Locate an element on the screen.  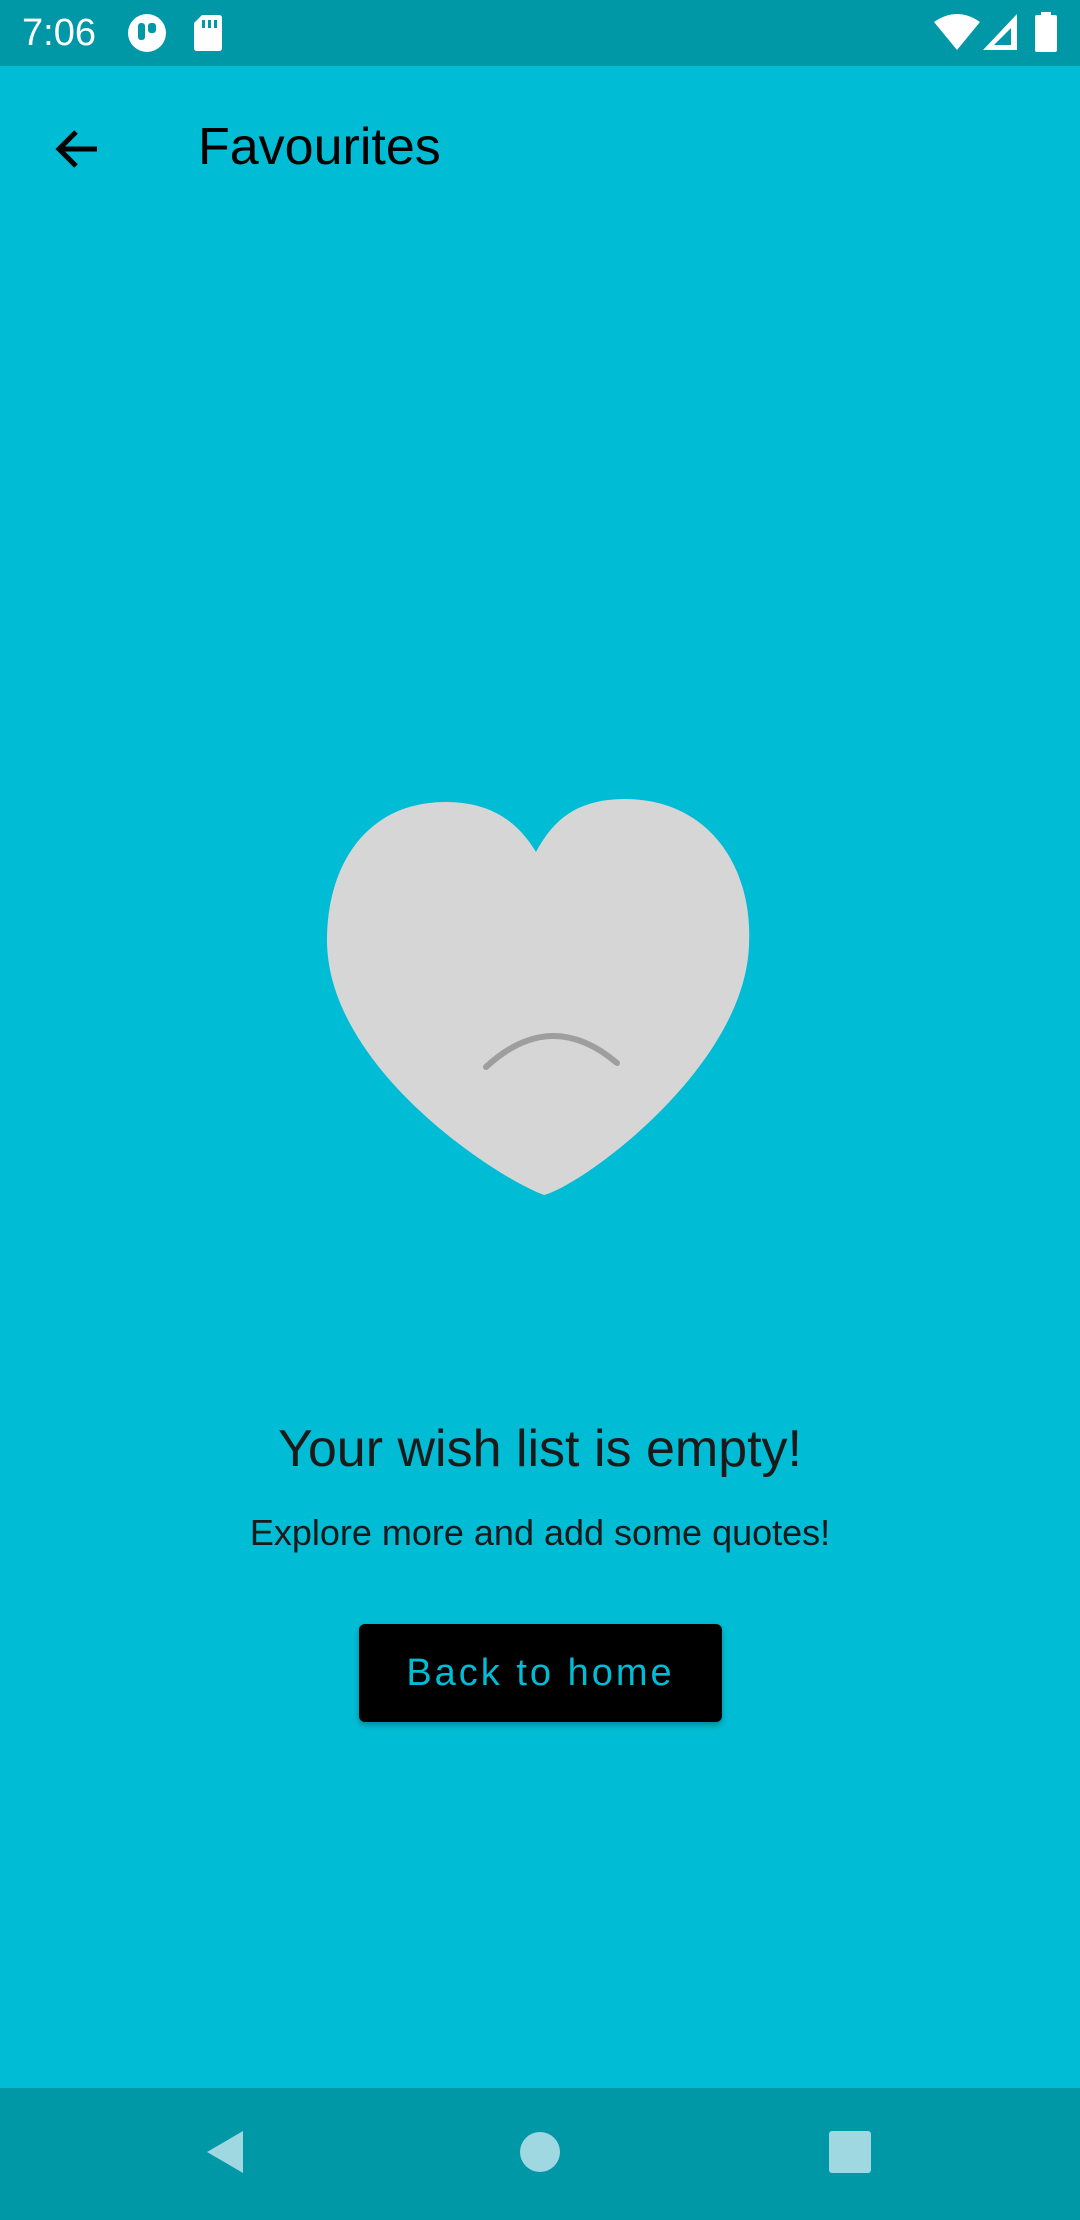
nav-recents-button is located at coordinates (850, 2154).